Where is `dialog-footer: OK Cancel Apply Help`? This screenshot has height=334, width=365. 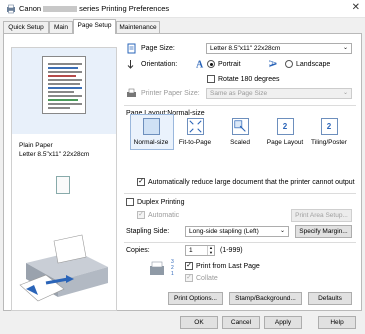 dialog-footer: OK Cancel Apply Help is located at coordinates (182, 323).